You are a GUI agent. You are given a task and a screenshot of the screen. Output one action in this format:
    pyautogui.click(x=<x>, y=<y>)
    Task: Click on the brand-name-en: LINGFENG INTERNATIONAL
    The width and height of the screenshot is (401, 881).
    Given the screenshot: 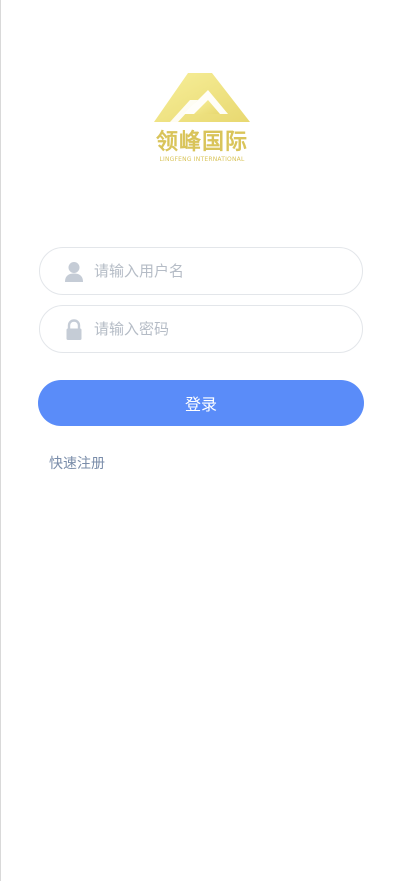 What is the action you would take?
    pyautogui.click(x=202, y=159)
    